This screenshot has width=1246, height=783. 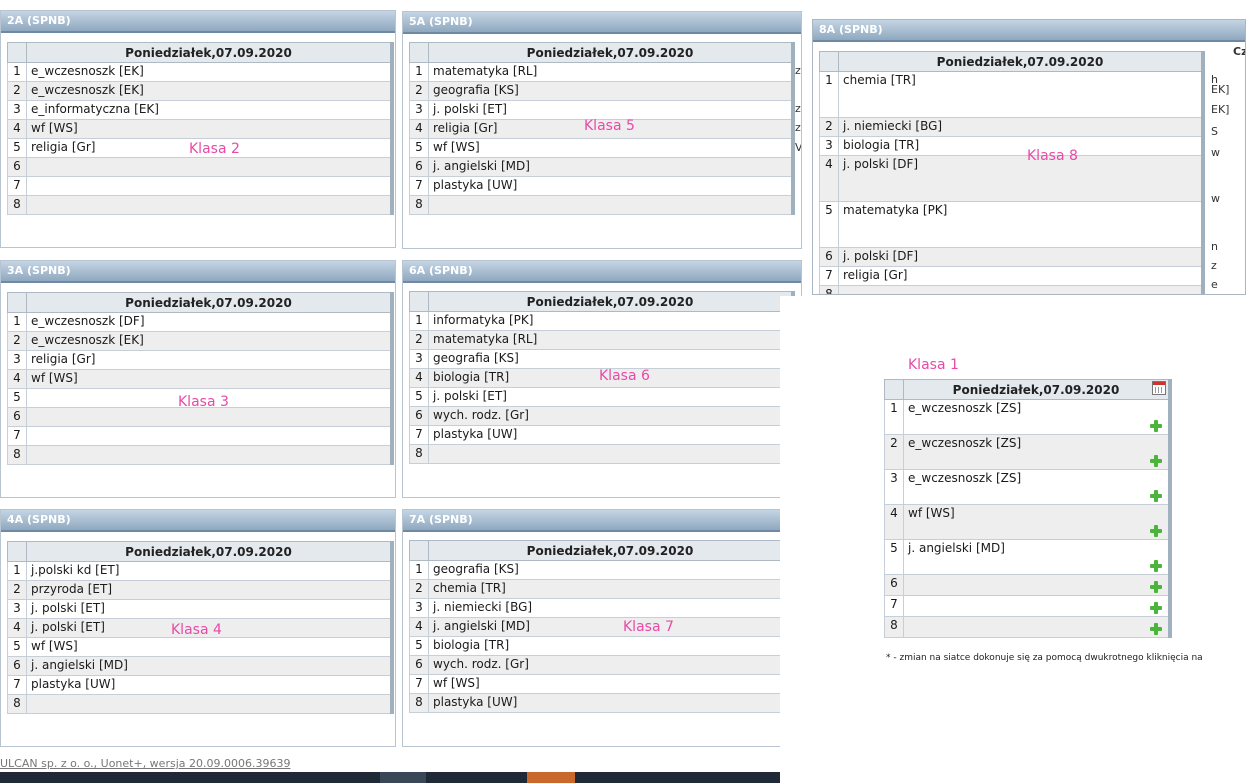 I want to click on table-row: 1 chemia [TR], so click(x=1011, y=94).